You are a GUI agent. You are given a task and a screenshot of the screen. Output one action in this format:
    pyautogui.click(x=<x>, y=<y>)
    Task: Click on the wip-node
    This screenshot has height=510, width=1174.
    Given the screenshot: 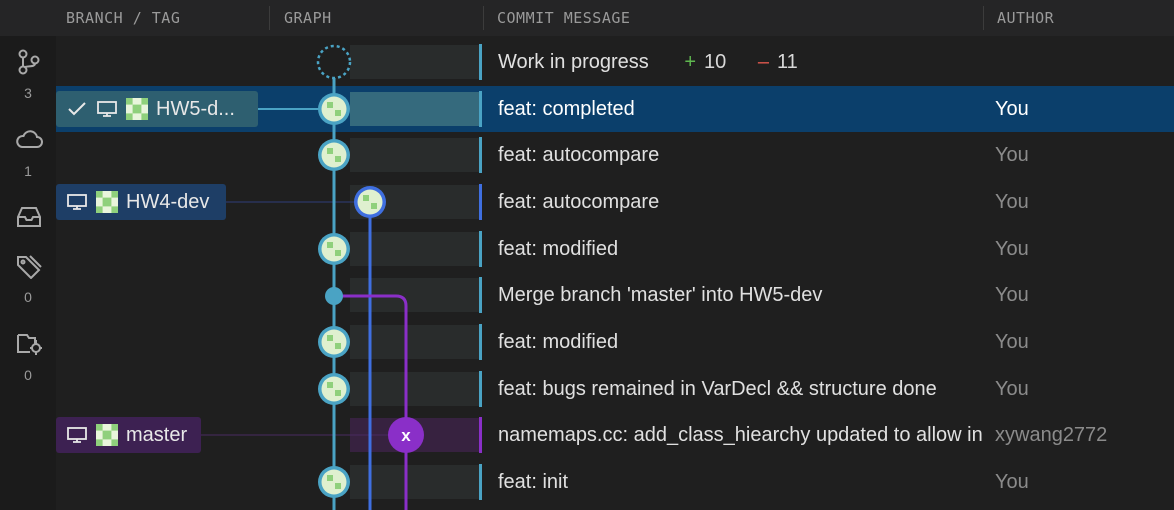 What is the action you would take?
    pyautogui.click(x=334, y=62)
    